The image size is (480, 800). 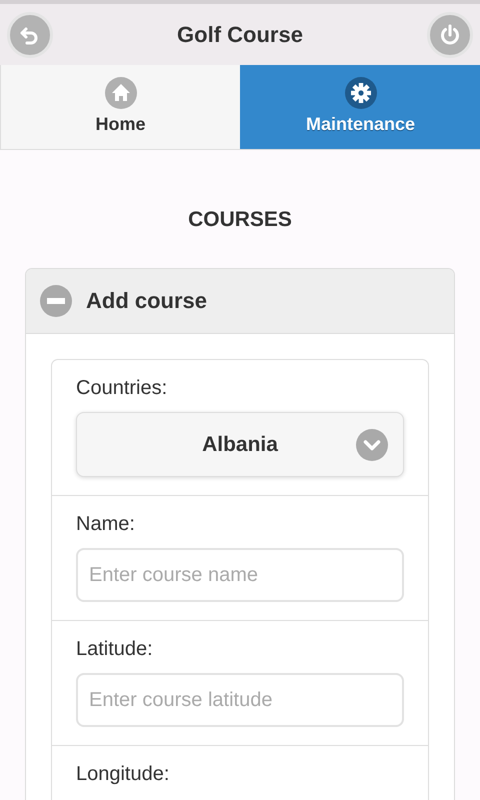 What do you see at coordinates (123, 774) in the screenshot?
I see `field-label: Longitude:` at bounding box center [123, 774].